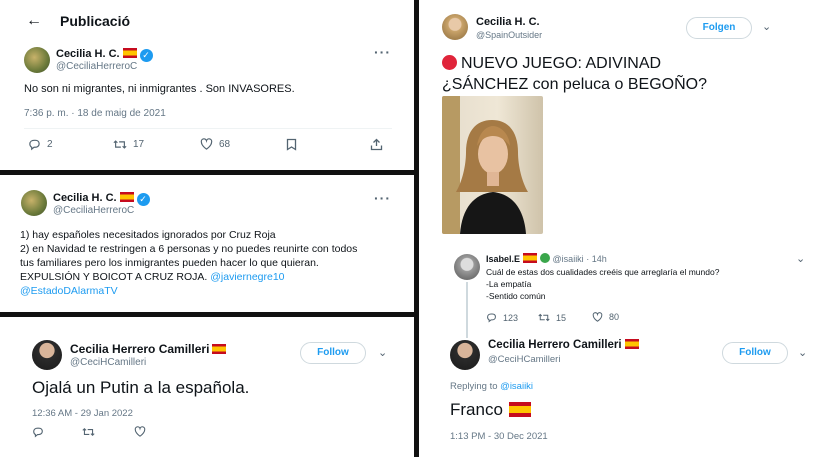 This screenshot has width=827, height=457. What do you see at coordinates (225, 144) in the screenshot?
I see `like-count: 68` at bounding box center [225, 144].